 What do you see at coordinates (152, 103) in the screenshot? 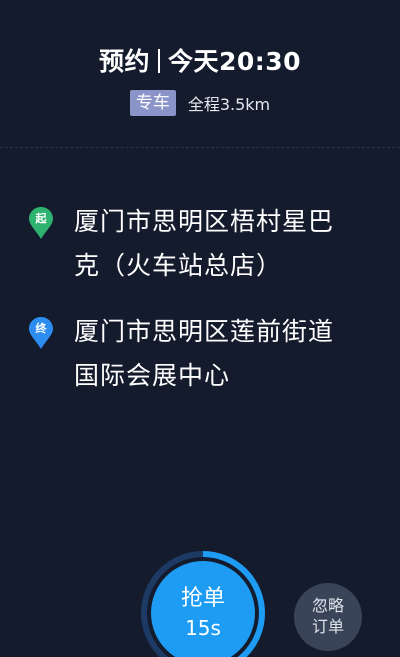
I see `service-tag: 专车` at bounding box center [152, 103].